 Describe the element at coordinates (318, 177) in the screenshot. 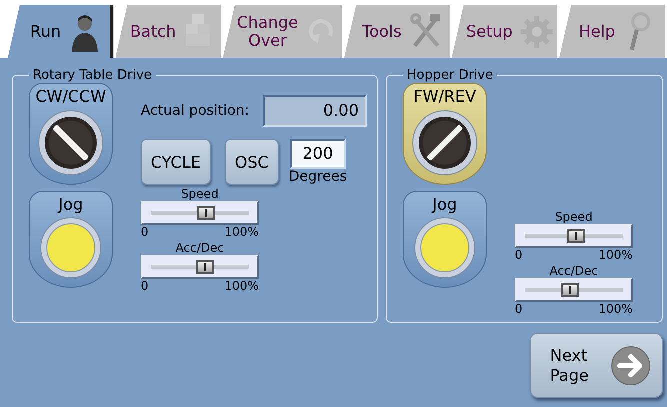

I see `unit-label: Degrees` at that location.